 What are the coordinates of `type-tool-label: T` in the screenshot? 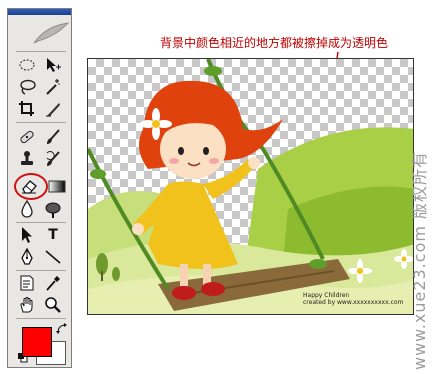 It's located at (53, 235).